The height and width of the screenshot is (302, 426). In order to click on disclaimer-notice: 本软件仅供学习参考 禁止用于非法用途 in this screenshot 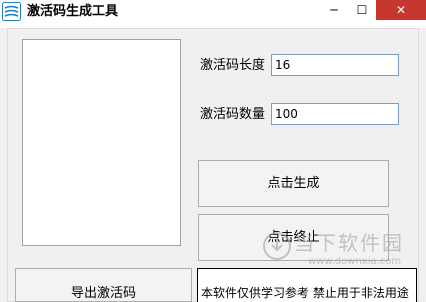, I will do `click(307, 285)`.